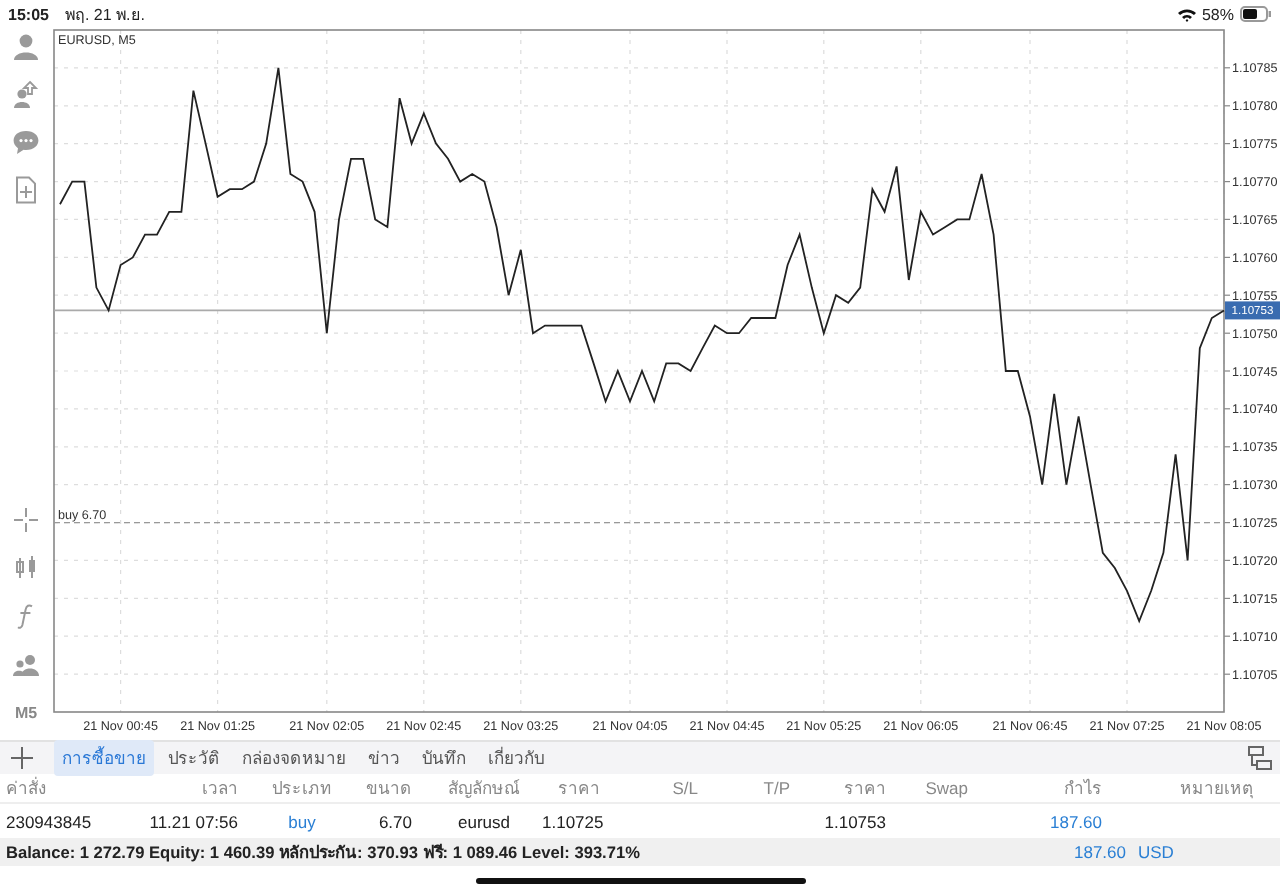 The height and width of the screenshot is (894, 1280). I want to click on timeframe-label: M5, so click(26, 712).